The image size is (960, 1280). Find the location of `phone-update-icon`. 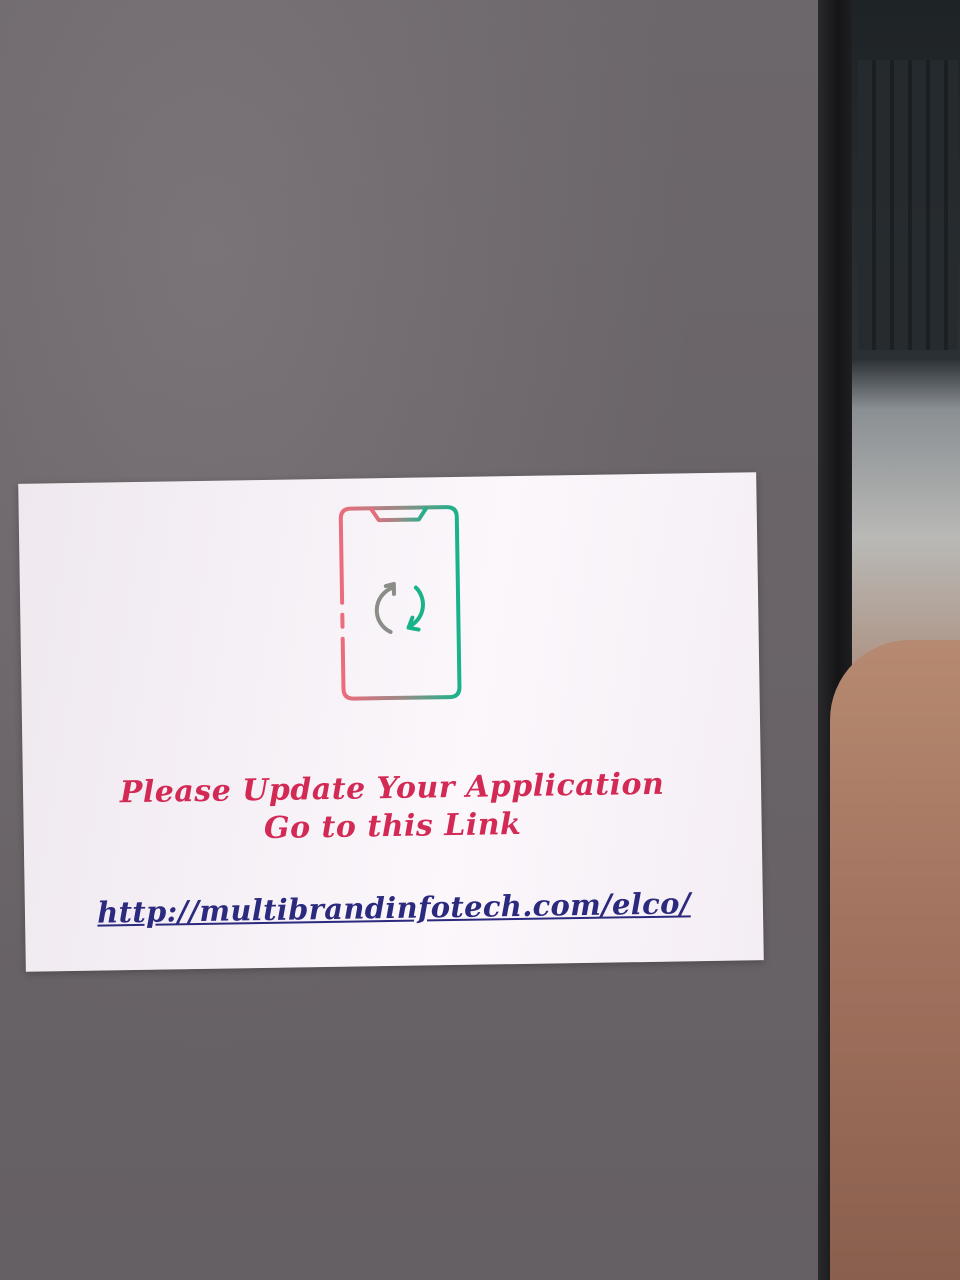

phone-update-icon is located at coordinates (400, 607).